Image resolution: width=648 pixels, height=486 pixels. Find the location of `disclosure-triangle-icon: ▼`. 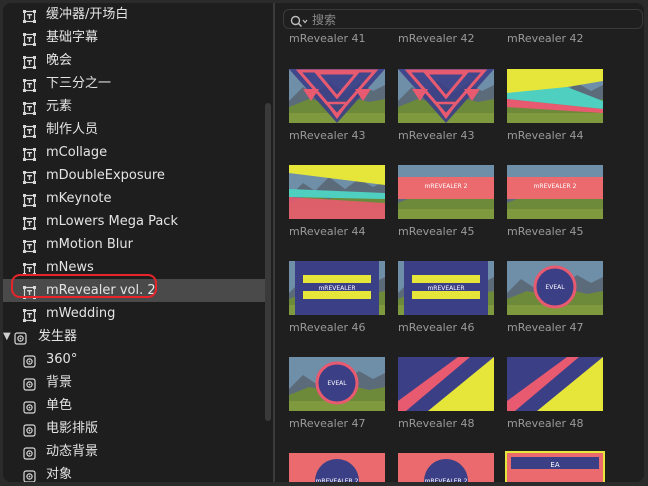

disclosure-triangle-icon: ▼ is located at coordinates (7, 336).